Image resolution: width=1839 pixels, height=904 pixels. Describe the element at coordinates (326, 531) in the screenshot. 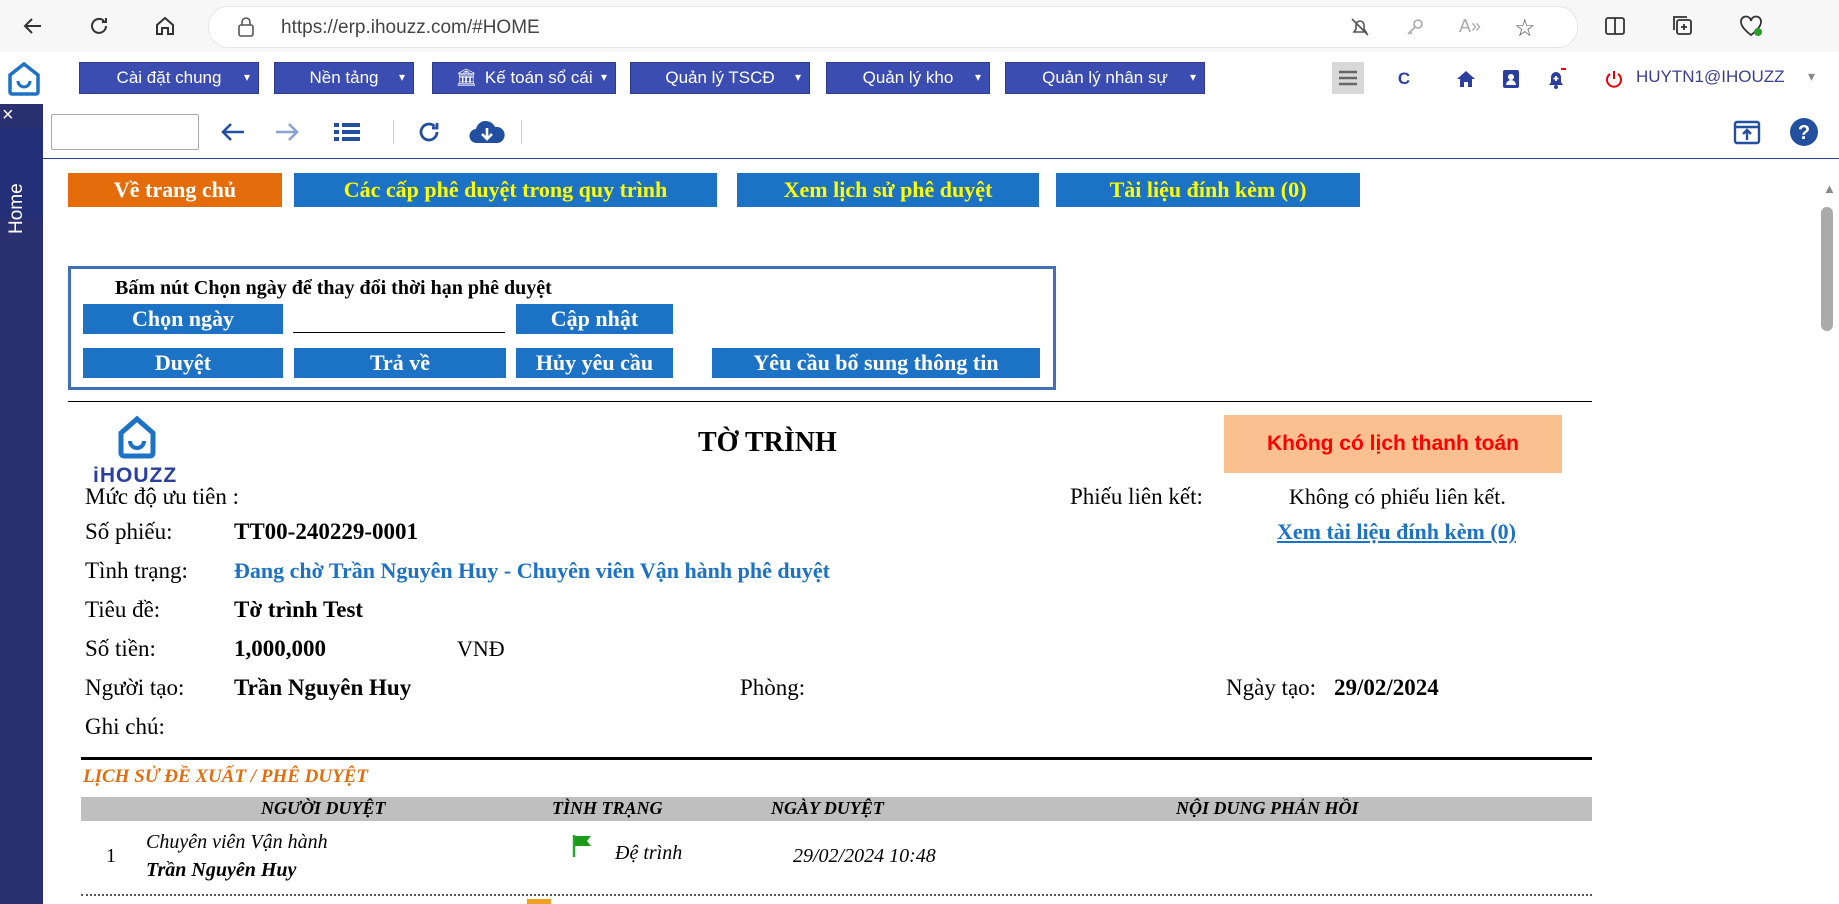

I see `ticket-number-value: TT00-240229-0001` at that location.